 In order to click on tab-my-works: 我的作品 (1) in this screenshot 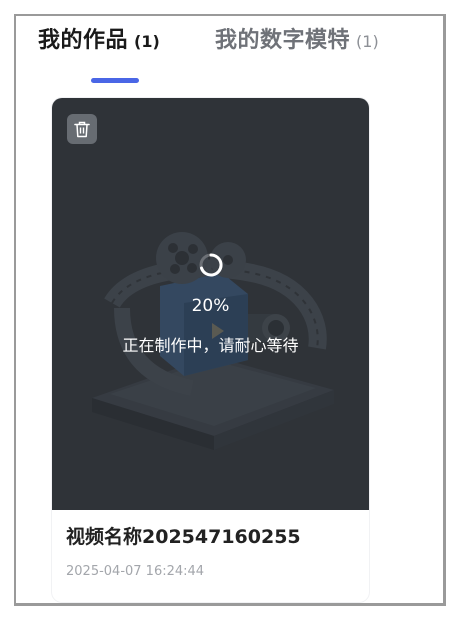, I will do `click(99, 38)`.